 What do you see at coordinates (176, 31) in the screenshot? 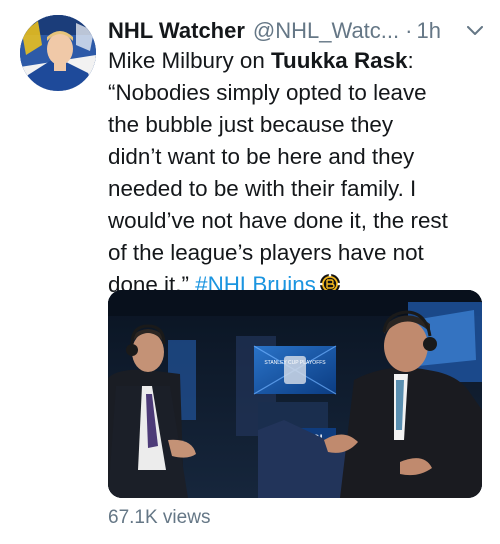
I see `display-name: NHL Watcher` at bounding box center [176, 31].